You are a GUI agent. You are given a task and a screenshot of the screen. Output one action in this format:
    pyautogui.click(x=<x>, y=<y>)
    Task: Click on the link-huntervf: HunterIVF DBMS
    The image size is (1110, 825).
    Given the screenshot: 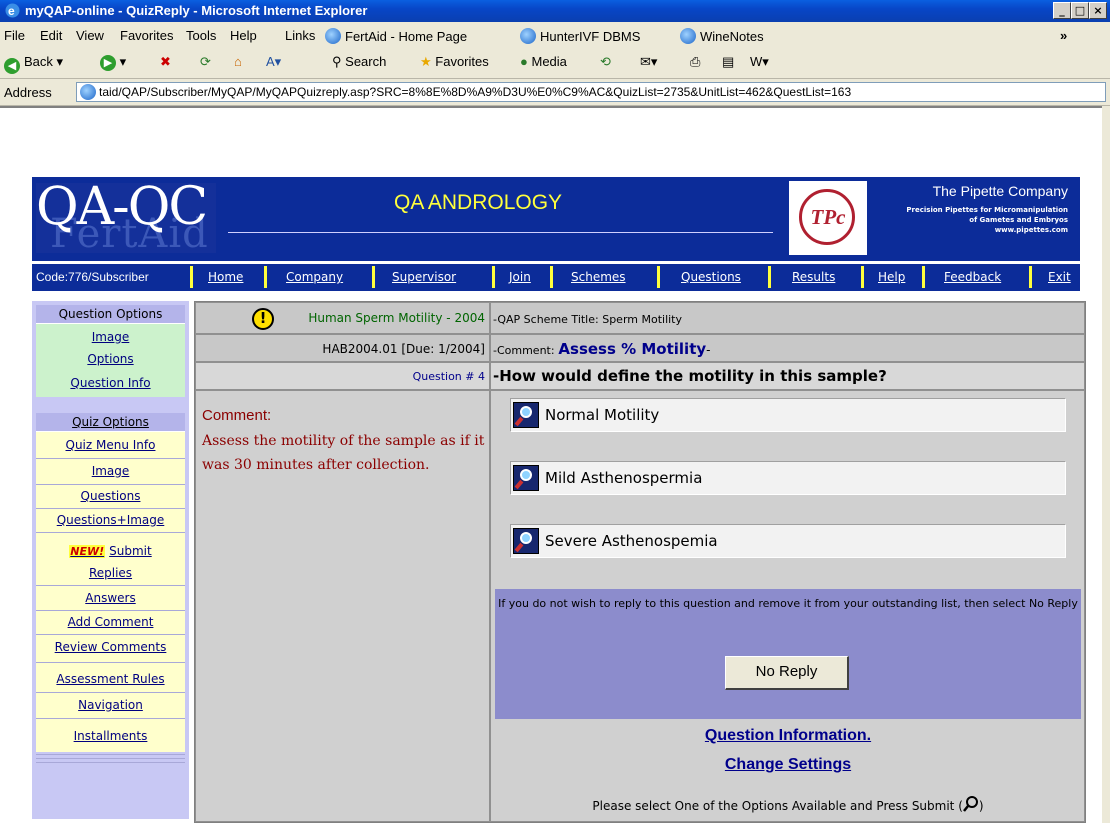 What is the action you would take?
    pyautogui.click(x=580, y=36)
    